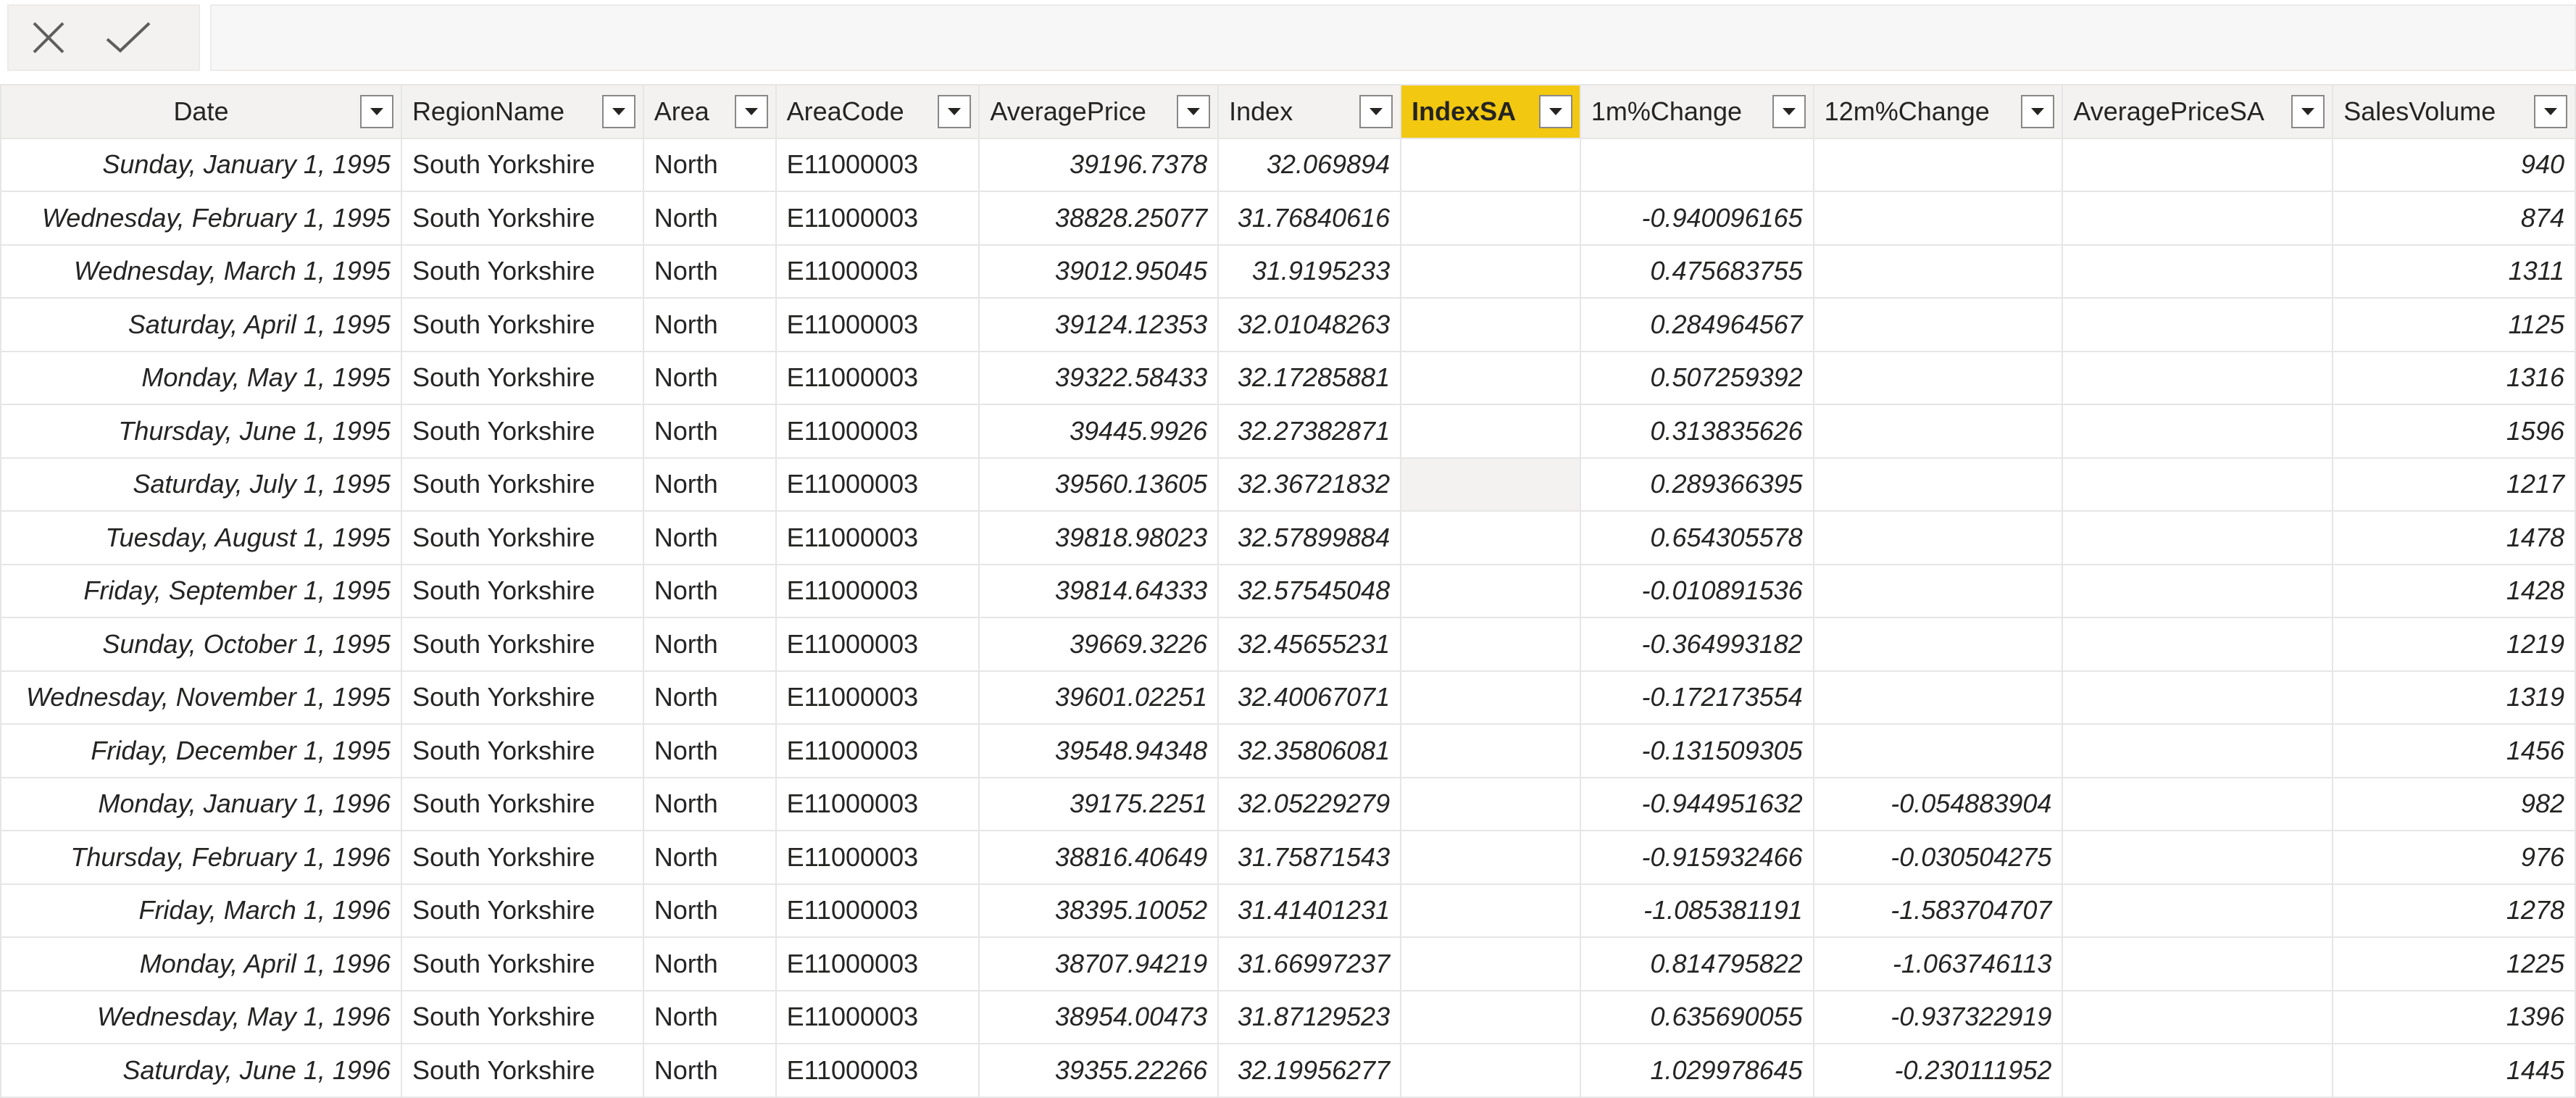 The image size is (2576, 1098). Describe the element at coordinates (1696, 963) in the screenshot. I see `cell-1m-change: 0.814795822` at that location.